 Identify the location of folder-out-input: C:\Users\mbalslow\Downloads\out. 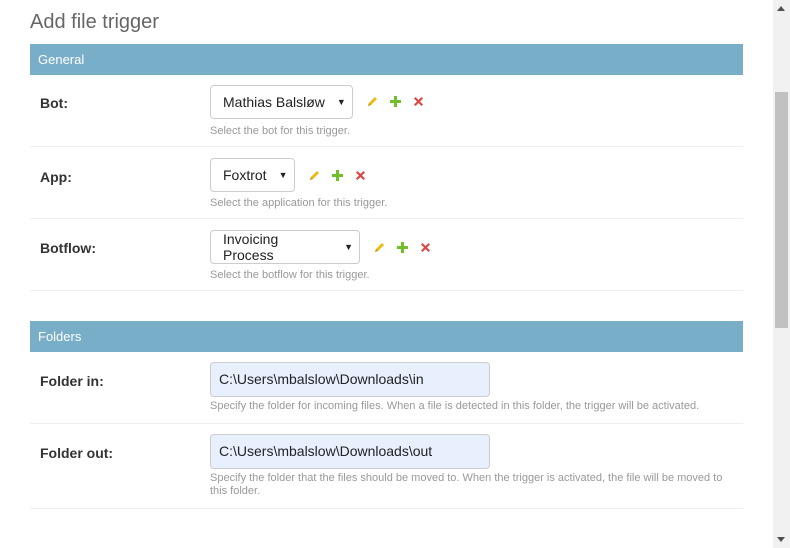
(350, 451).